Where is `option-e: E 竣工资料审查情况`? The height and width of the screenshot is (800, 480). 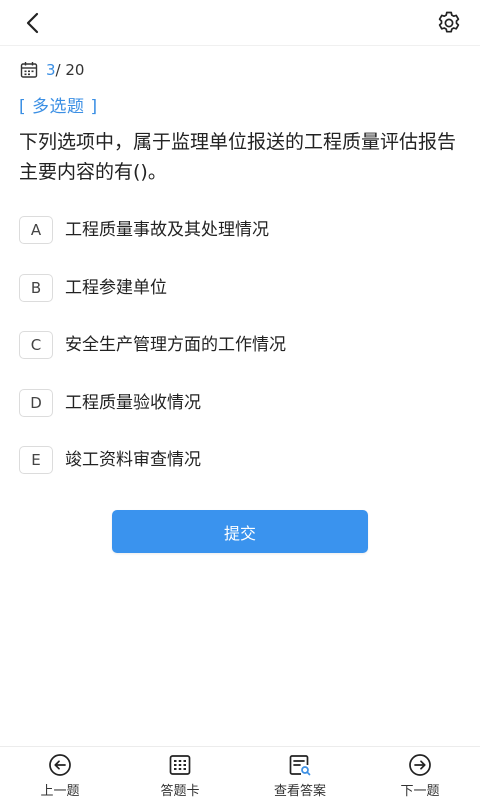 option-e: E 竣工资料审查情况 is located at coordinates (239, 472).